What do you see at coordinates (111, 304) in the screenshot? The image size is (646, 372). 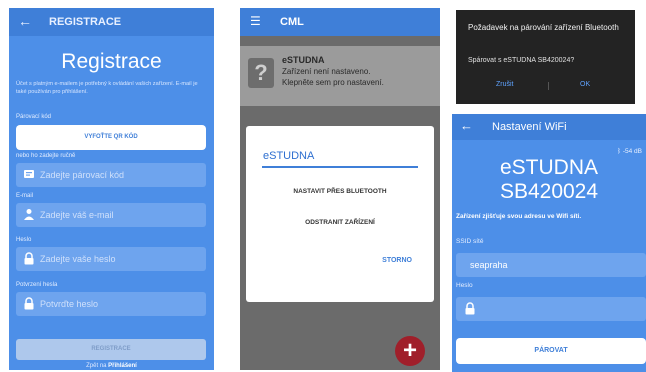 I see `confirm-password-field: Potvrďte heslo` at bounding box center [111, 304].